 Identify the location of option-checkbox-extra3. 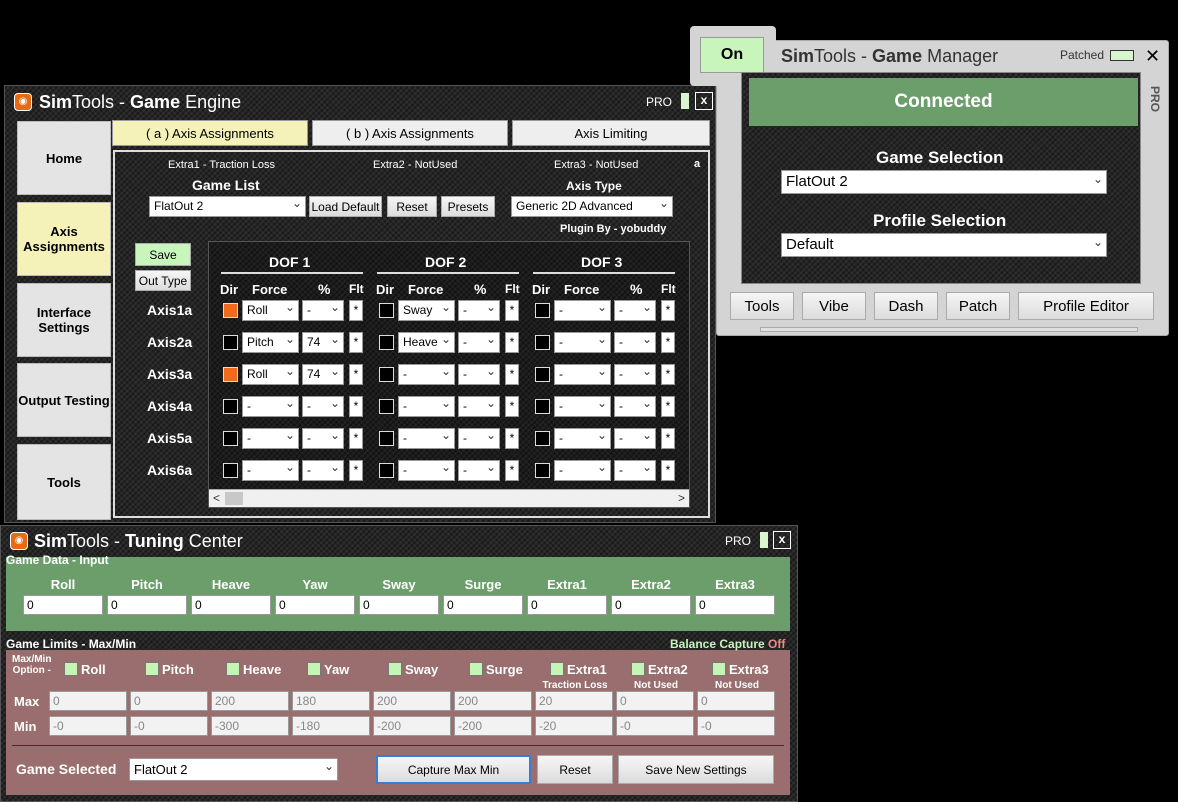
(719, 669).